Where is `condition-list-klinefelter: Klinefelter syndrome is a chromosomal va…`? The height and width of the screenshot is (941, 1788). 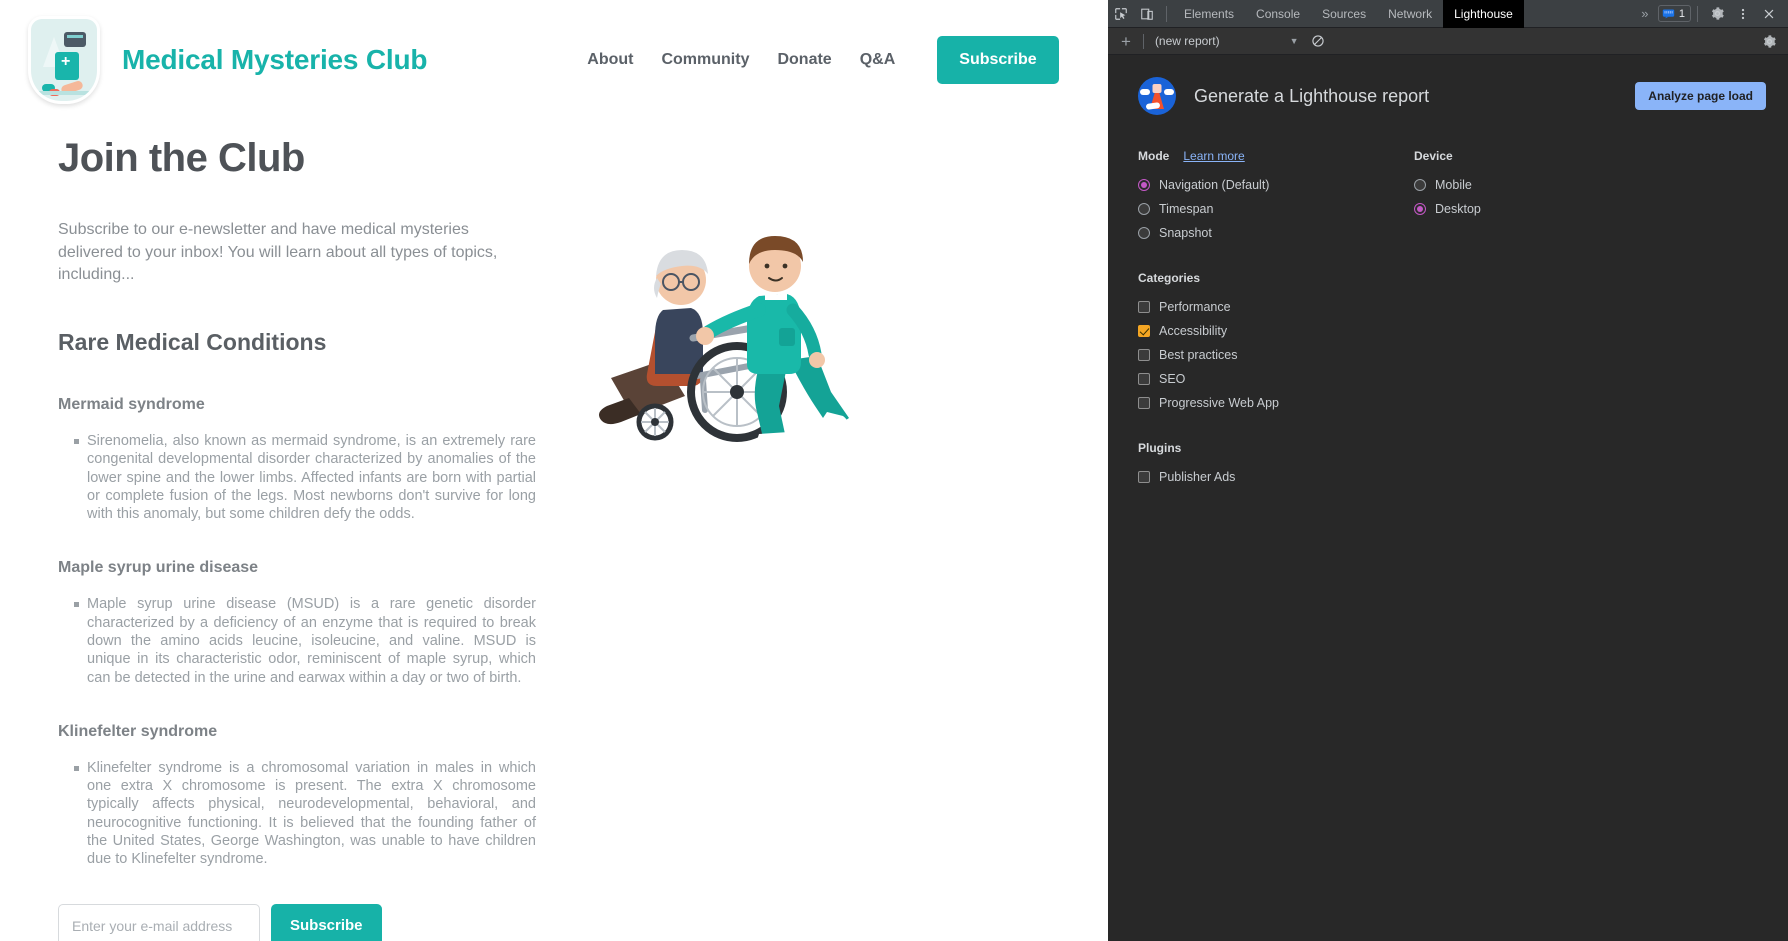 condition-list-klinefelter: Klinefelter syndrome is a chromosomal va… is located at coordinates (320, 814).